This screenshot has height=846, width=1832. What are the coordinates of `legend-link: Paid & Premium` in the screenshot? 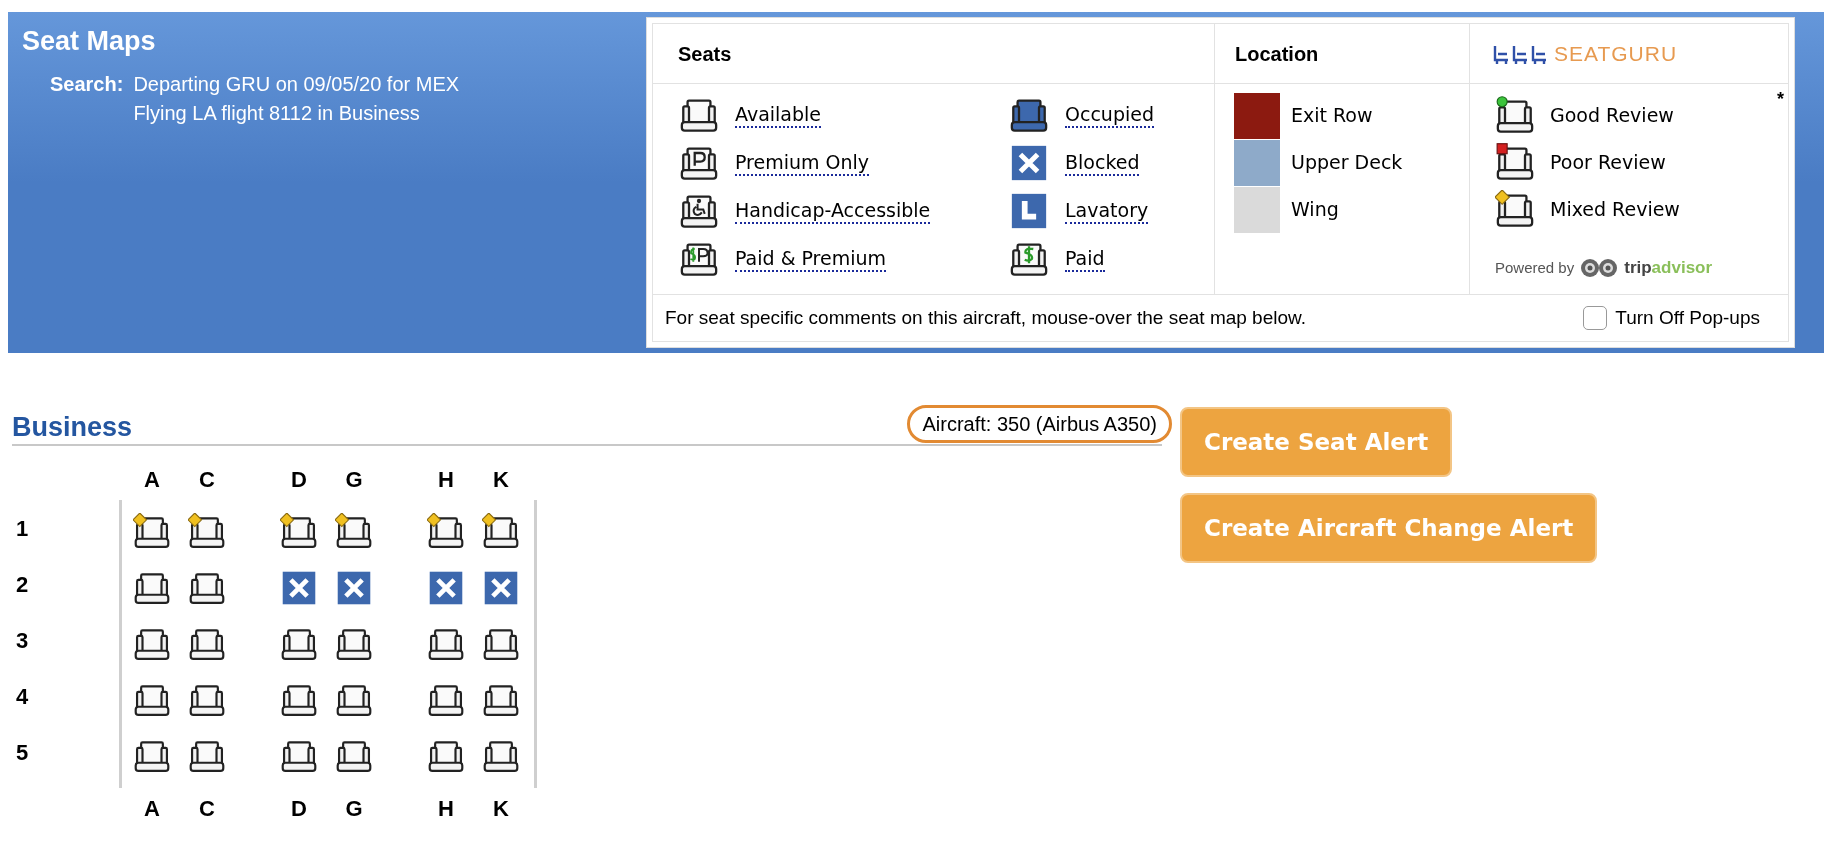 It's located at (811, 259).